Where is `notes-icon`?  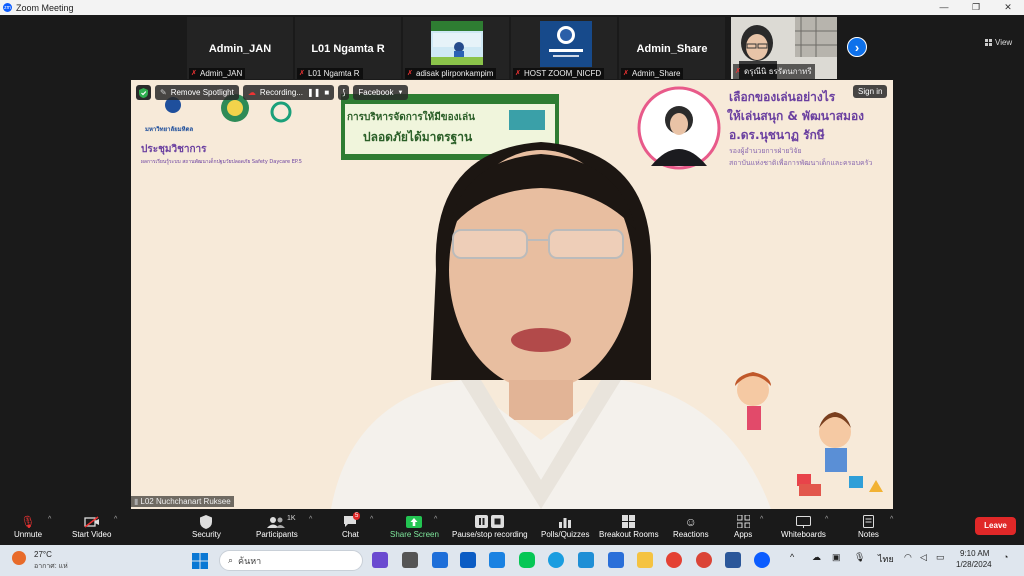 notes-icon is located at coordinates (868, 521).